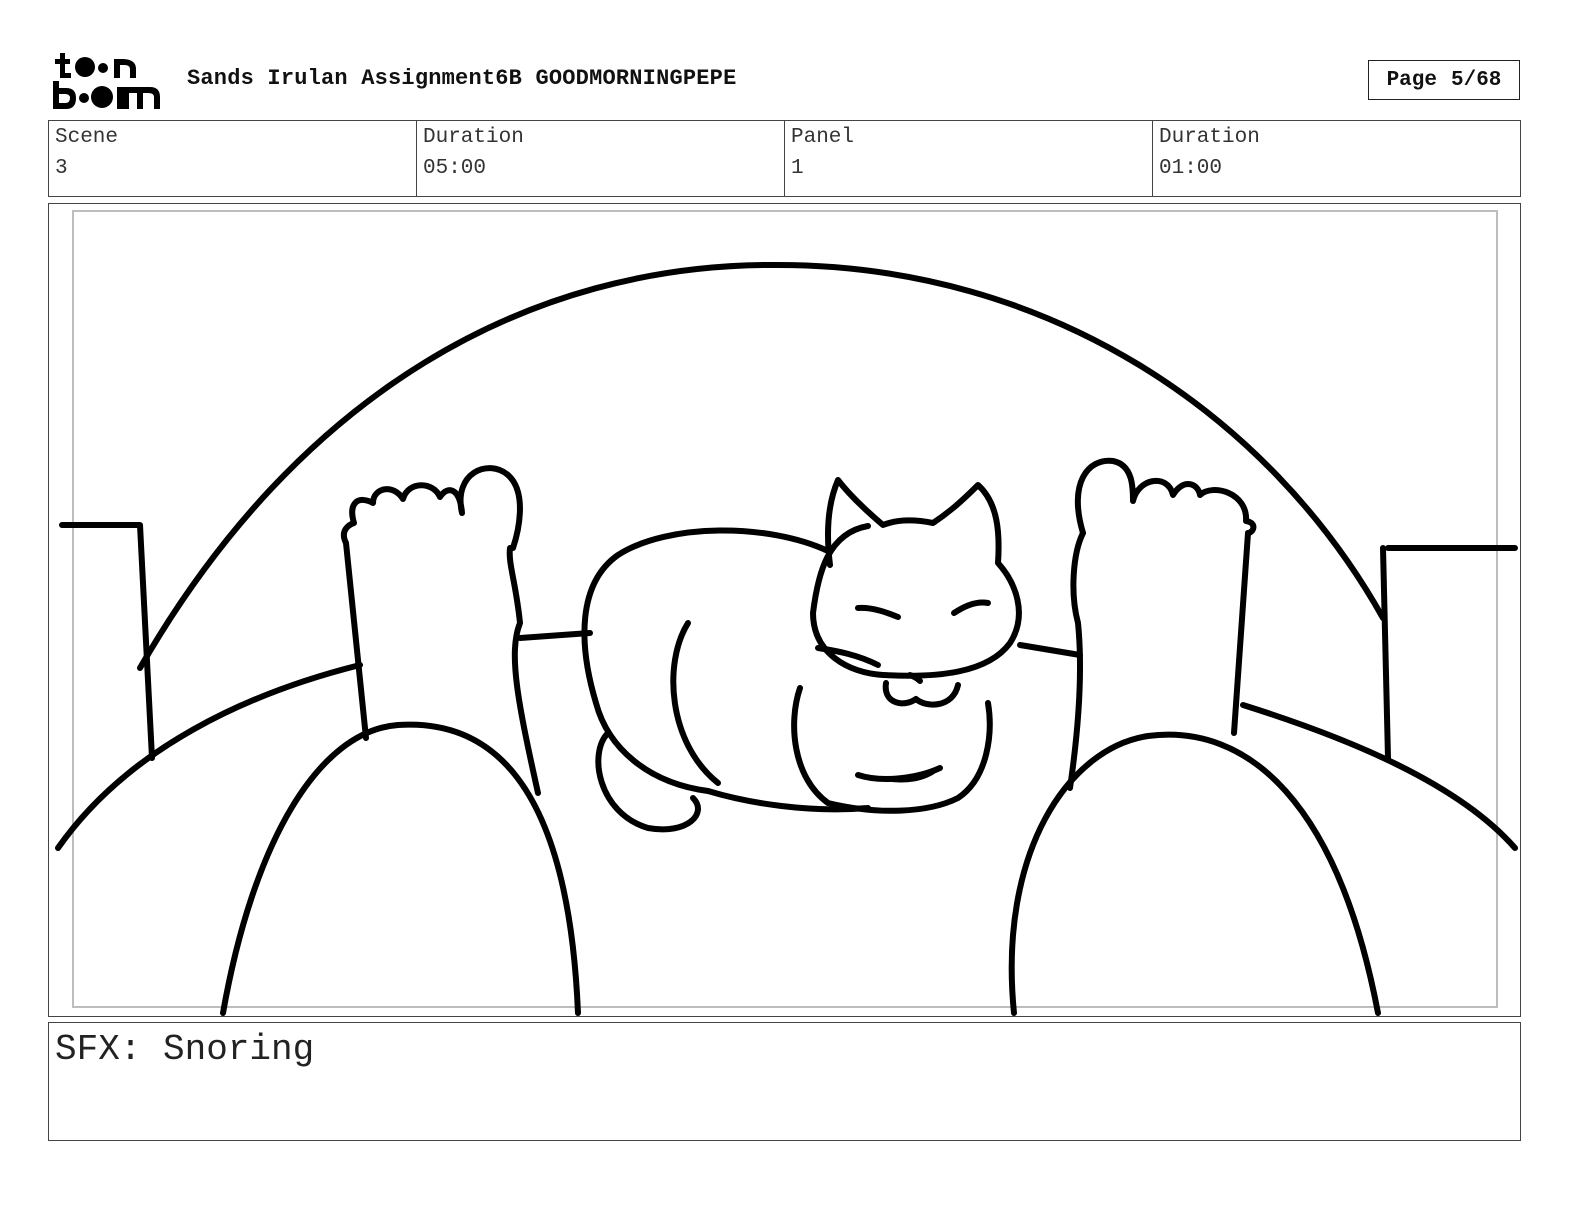 The width and height of the screenshot is (1584, 1224). I want to click on left-bed-post, so click(107, 641).